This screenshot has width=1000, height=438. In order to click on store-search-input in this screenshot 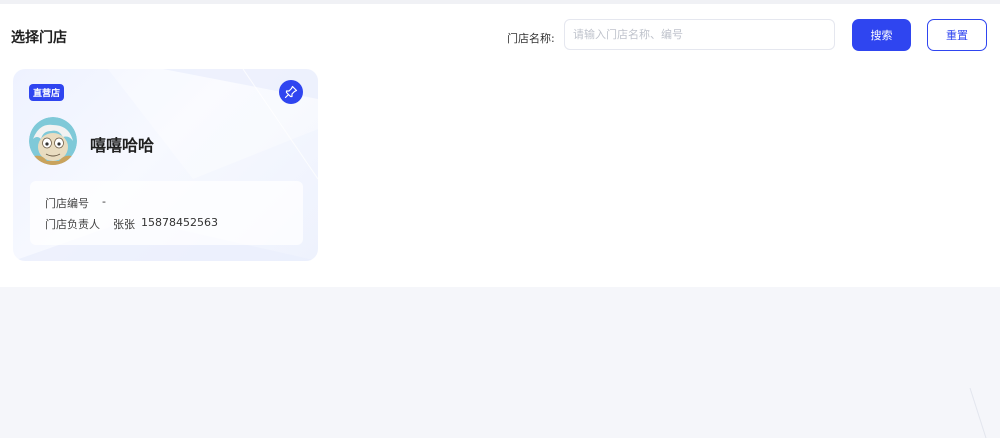, I will do `click(699, 34)`.